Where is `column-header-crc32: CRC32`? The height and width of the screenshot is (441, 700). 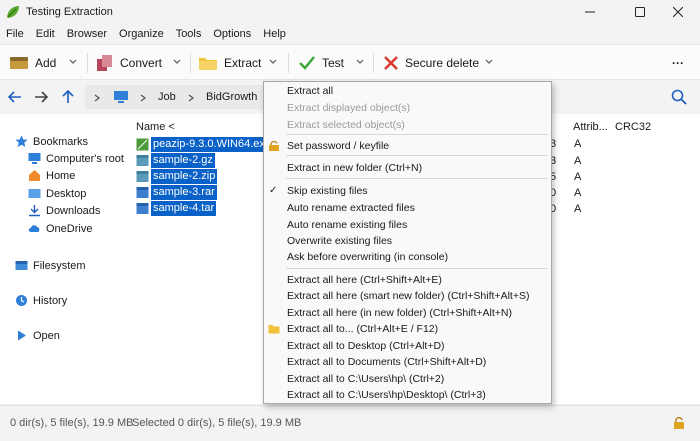 column-header-crc32: CRC32 is located at coordinates (633, 127).